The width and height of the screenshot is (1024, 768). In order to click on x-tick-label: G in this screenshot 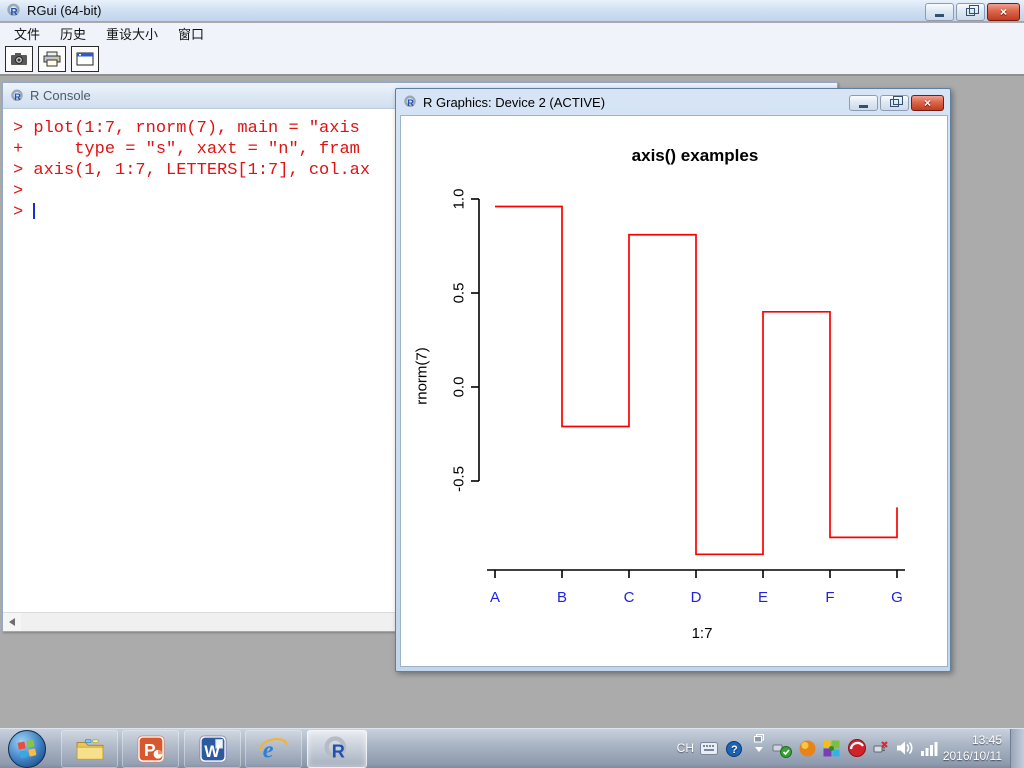, I will do `click(897, 597)`.